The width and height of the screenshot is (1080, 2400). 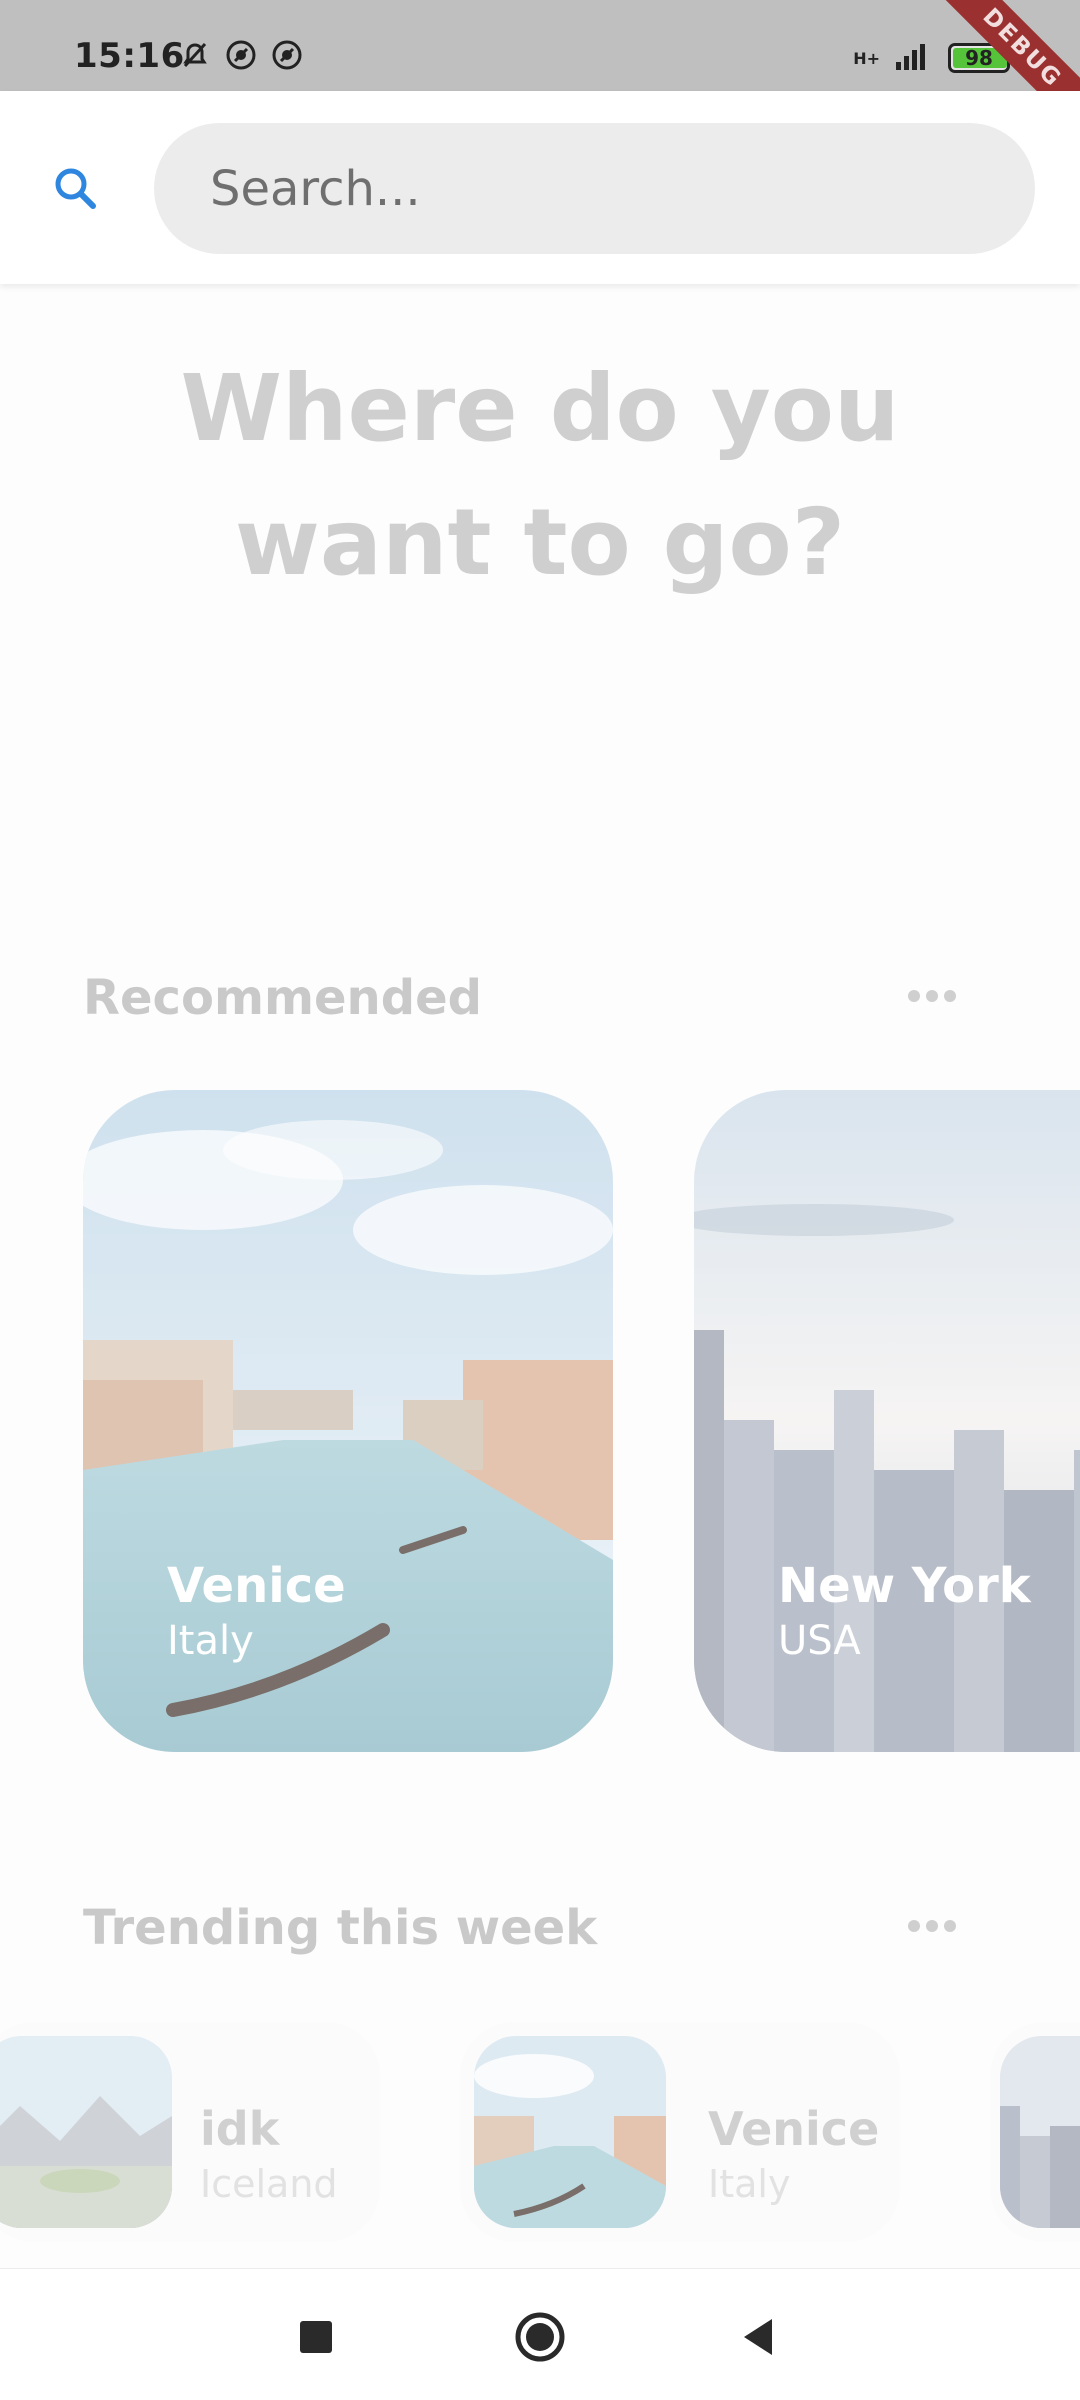 I want to click on trending-item-iceland: idk Iceland, so click(x=190, y=2132).